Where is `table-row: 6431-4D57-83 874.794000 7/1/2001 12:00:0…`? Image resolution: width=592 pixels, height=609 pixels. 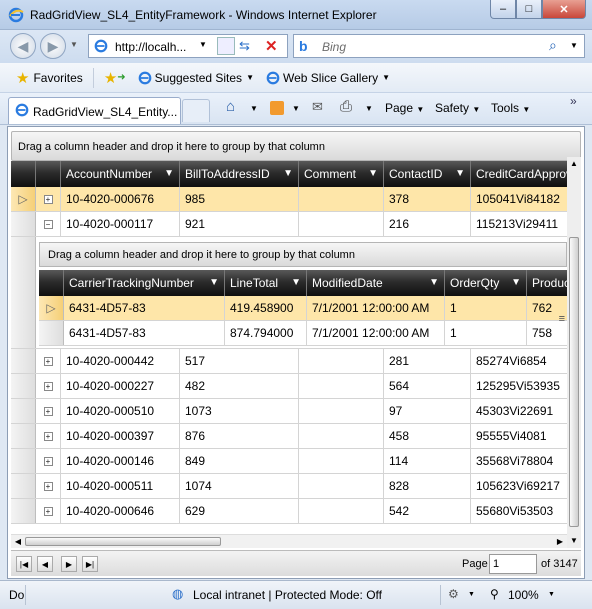
table-row: 6431-4D57-83 874.794000 7/1/2001 12:00:0… is located at coordinates (303, 333).